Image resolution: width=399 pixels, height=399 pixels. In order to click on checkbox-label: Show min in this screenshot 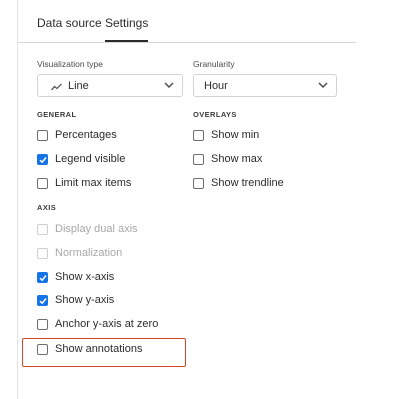, I will do `click(235, 135)`.